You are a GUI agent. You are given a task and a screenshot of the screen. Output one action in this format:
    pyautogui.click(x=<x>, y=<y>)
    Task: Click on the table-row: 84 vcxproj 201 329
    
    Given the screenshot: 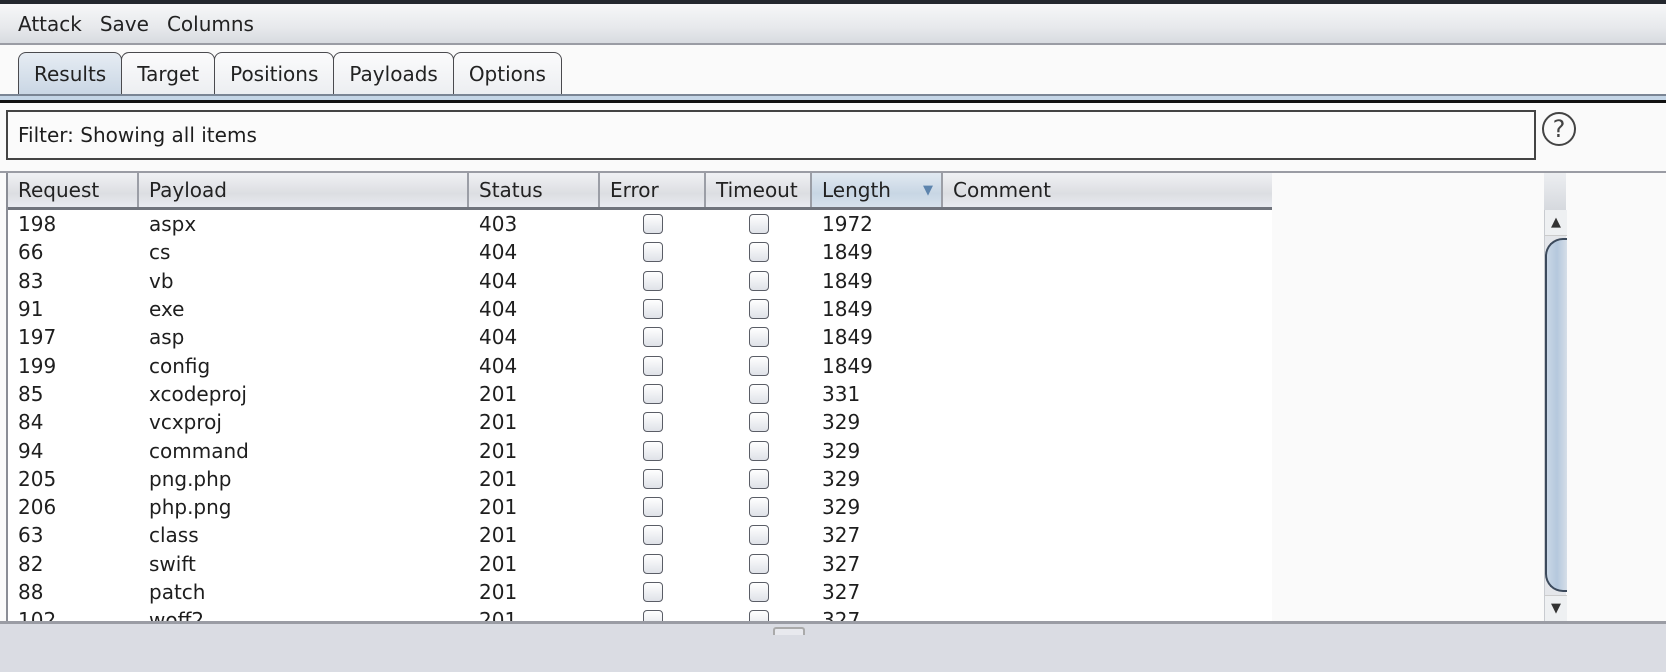 What is the action you would take?
    pyautogui.click(x=640, y=422)
    